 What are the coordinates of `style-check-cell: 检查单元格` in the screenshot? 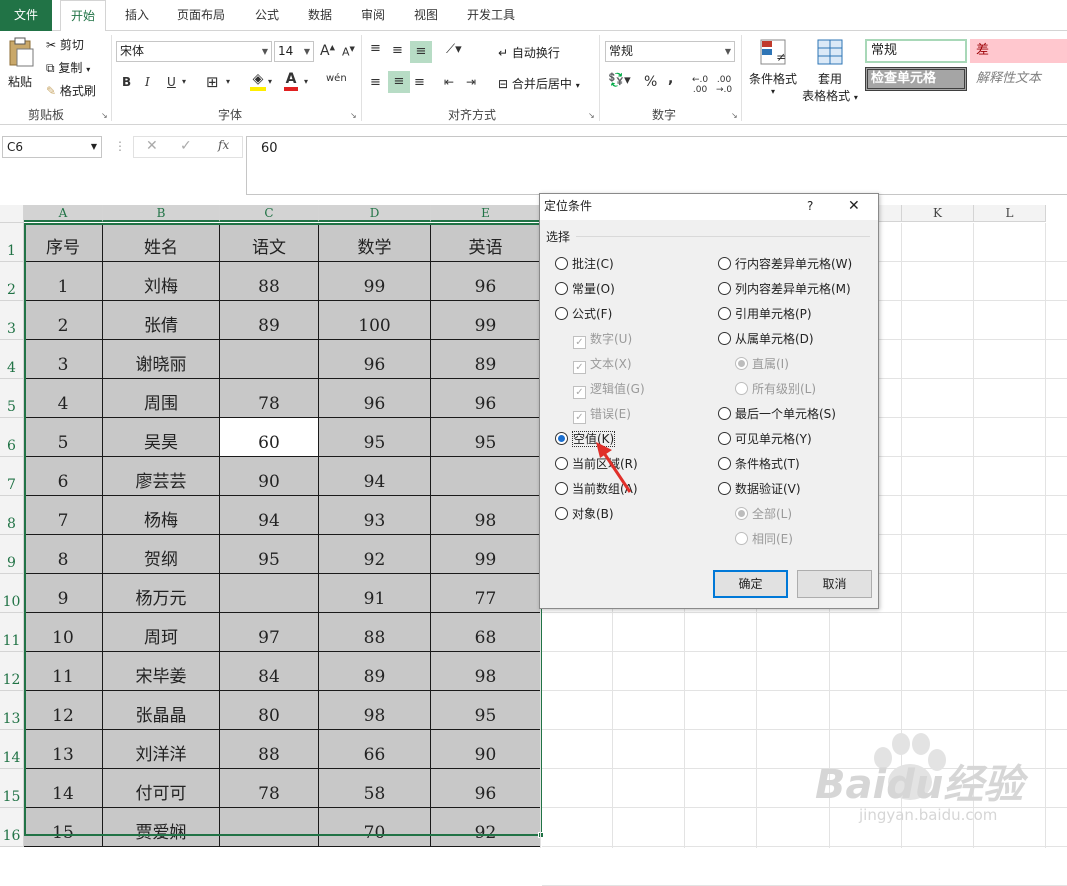 It's located at (916, 79).